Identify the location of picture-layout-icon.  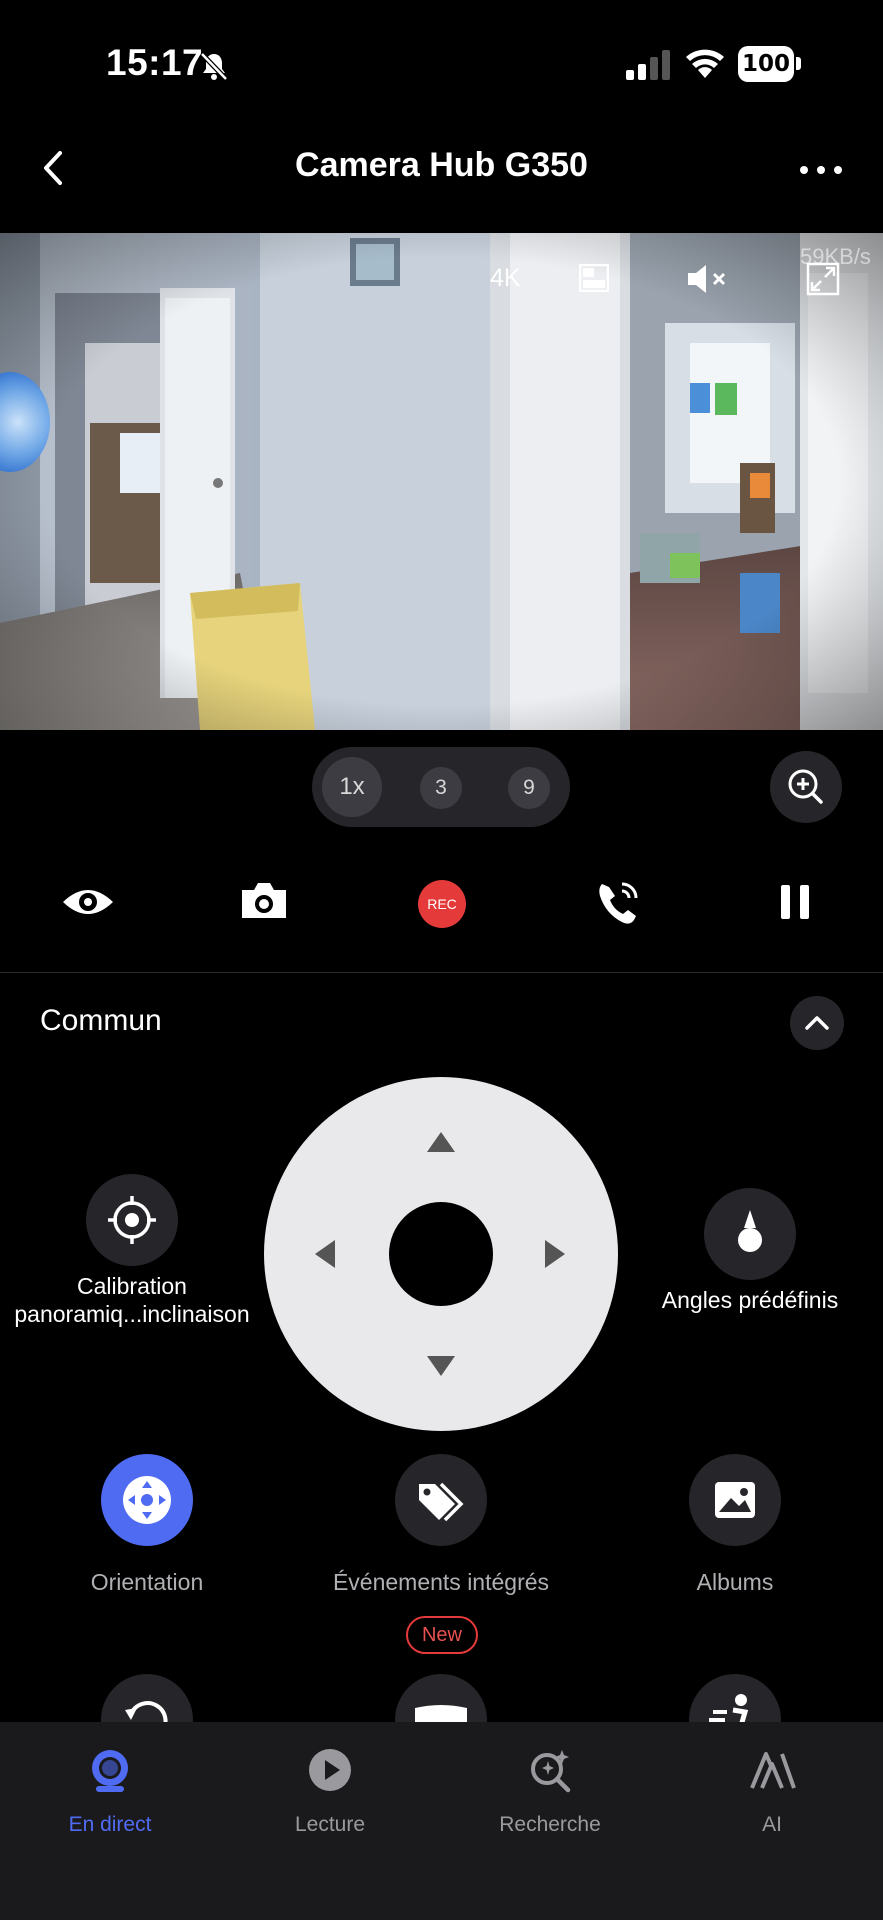
(594, 278).